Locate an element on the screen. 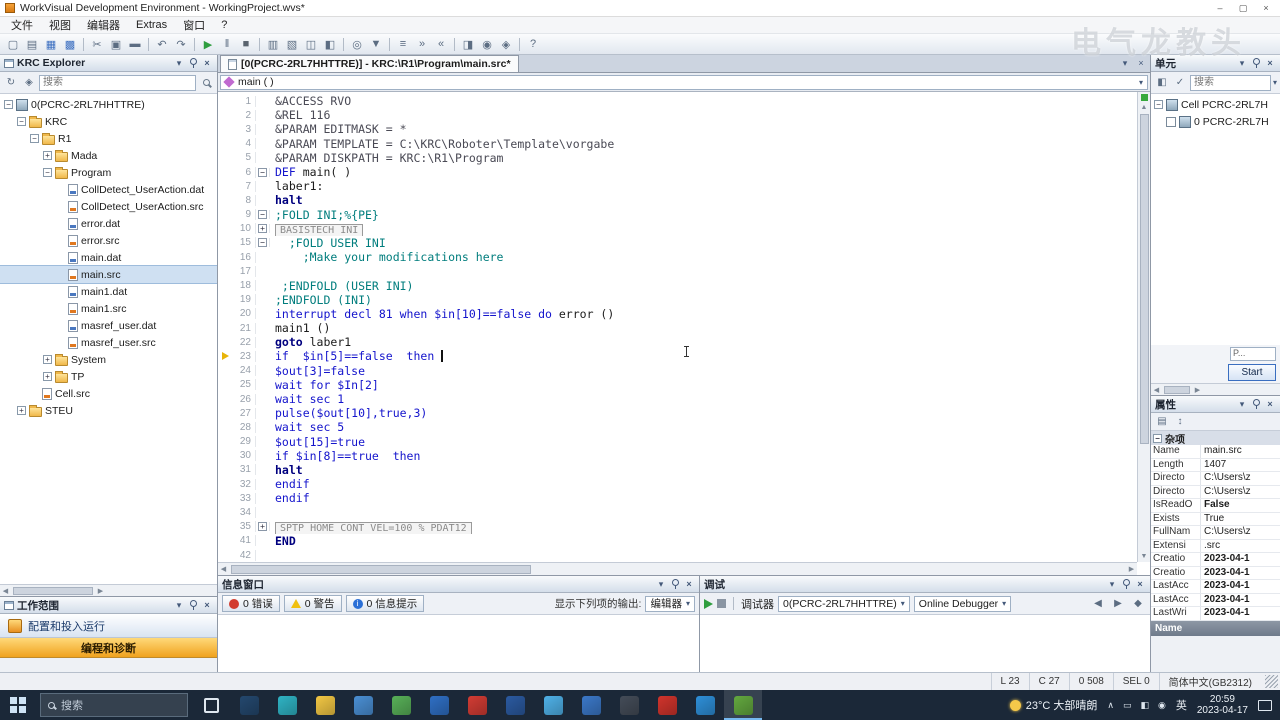 This screenshot has height=720, width=1280. stop-debug-button is located at coordinates (721, 603).